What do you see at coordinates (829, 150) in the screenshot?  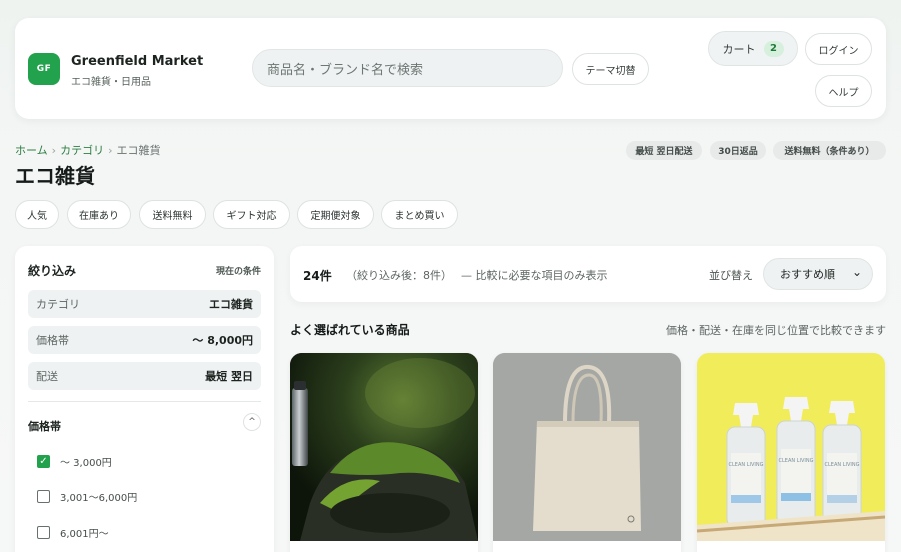 I see `tag-free-shipping: 送料無料（条件あり）` at bounding box center [829, 150].